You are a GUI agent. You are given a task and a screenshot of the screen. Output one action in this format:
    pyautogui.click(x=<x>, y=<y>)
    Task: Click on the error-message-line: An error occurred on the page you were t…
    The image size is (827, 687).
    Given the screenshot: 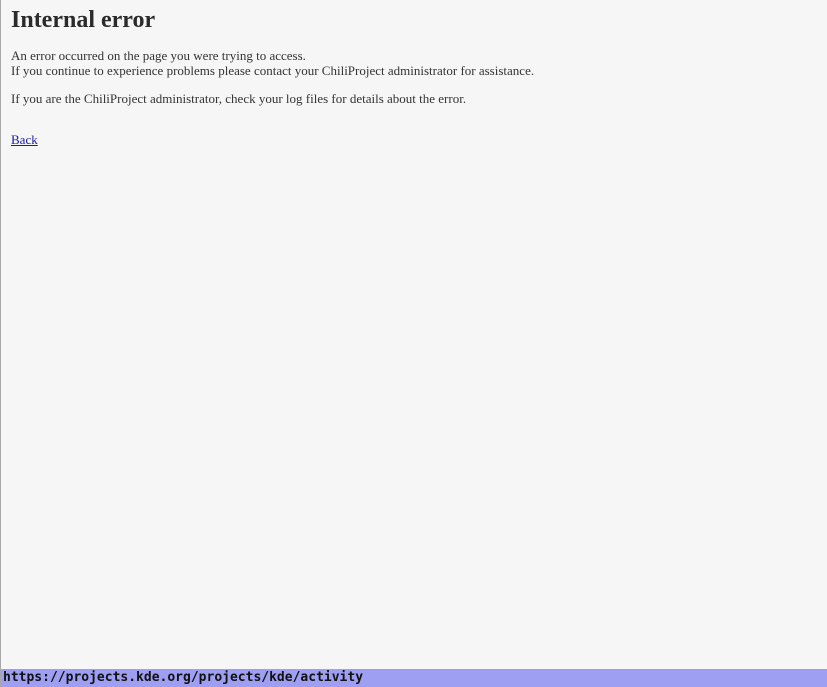 What is the action you would take?
    pyautogui.click(x=158, y=55)
    